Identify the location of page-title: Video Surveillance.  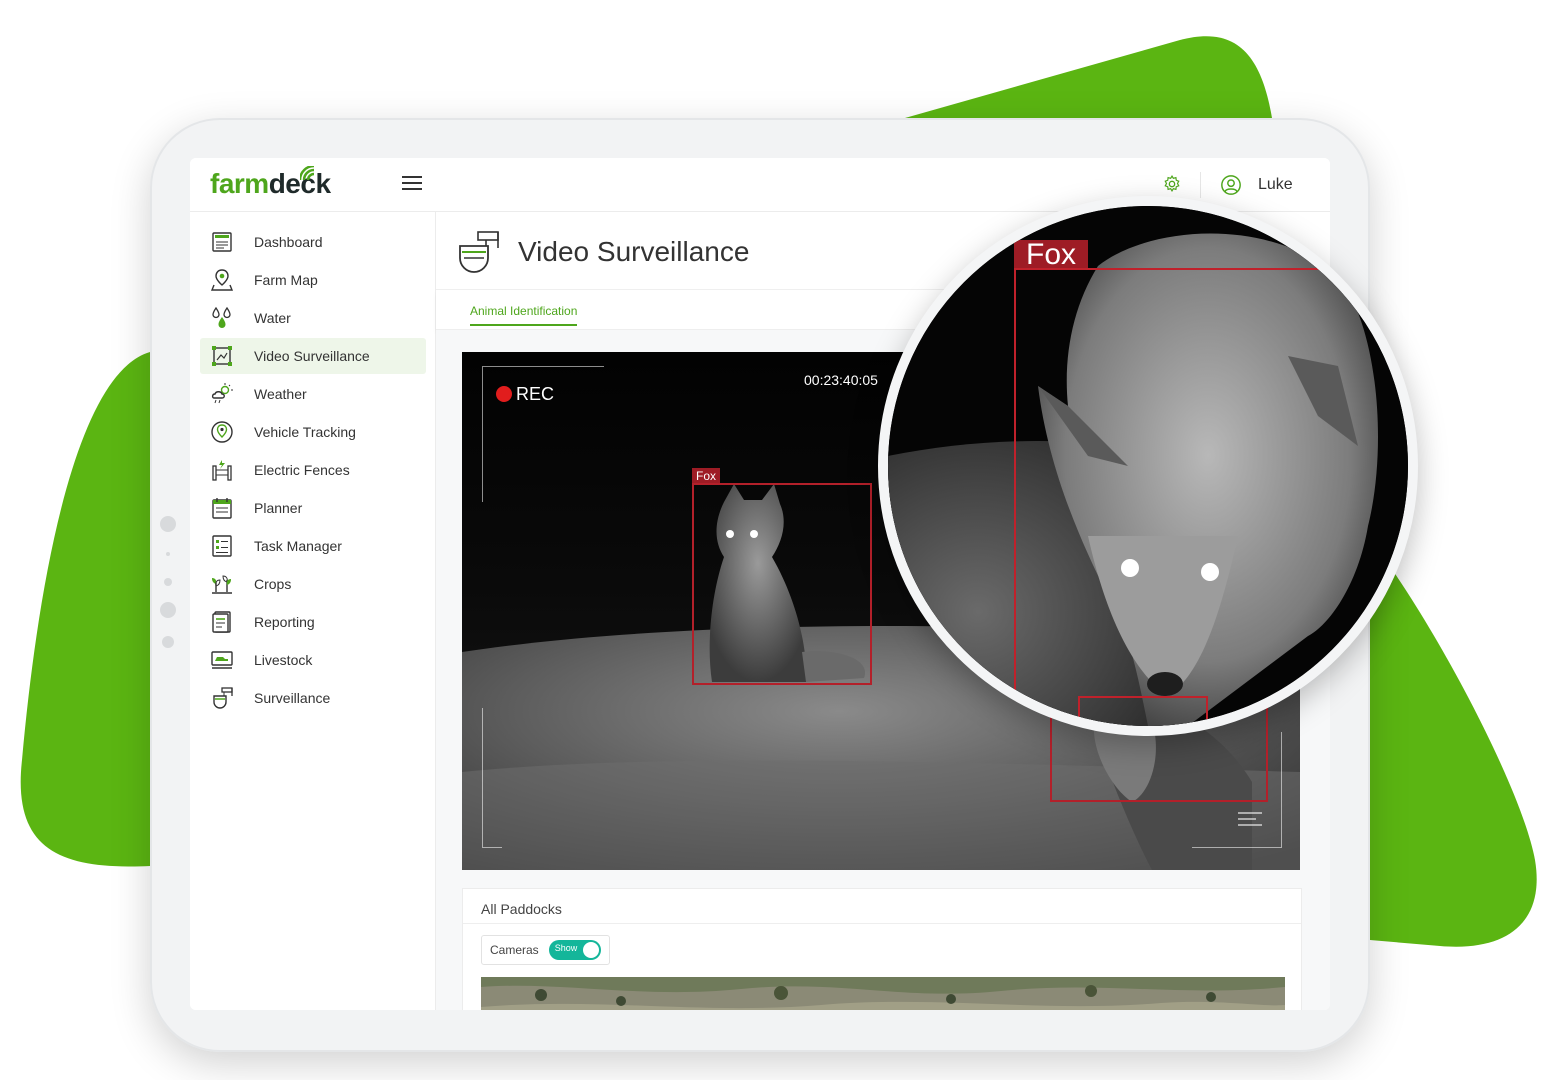
(634, 251).